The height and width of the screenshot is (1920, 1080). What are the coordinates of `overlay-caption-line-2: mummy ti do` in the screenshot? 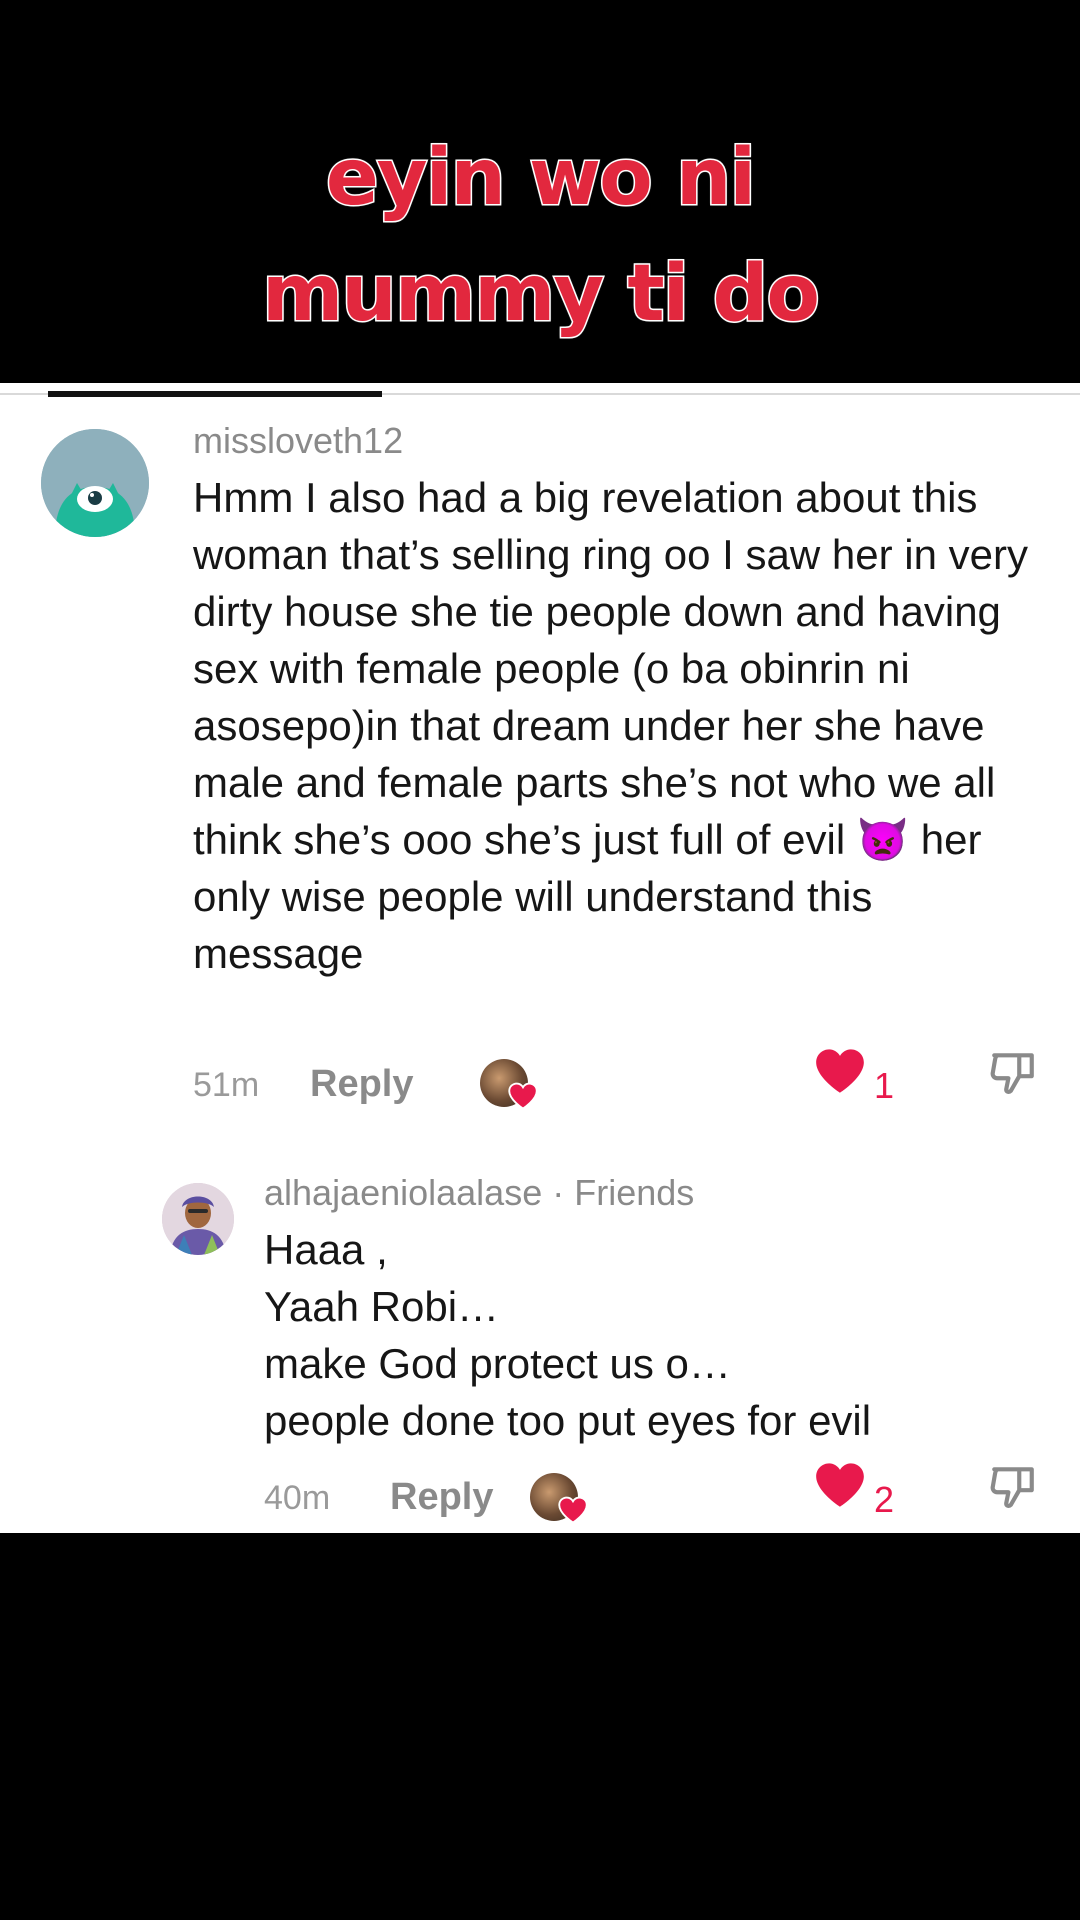 It's located at (541, 294).